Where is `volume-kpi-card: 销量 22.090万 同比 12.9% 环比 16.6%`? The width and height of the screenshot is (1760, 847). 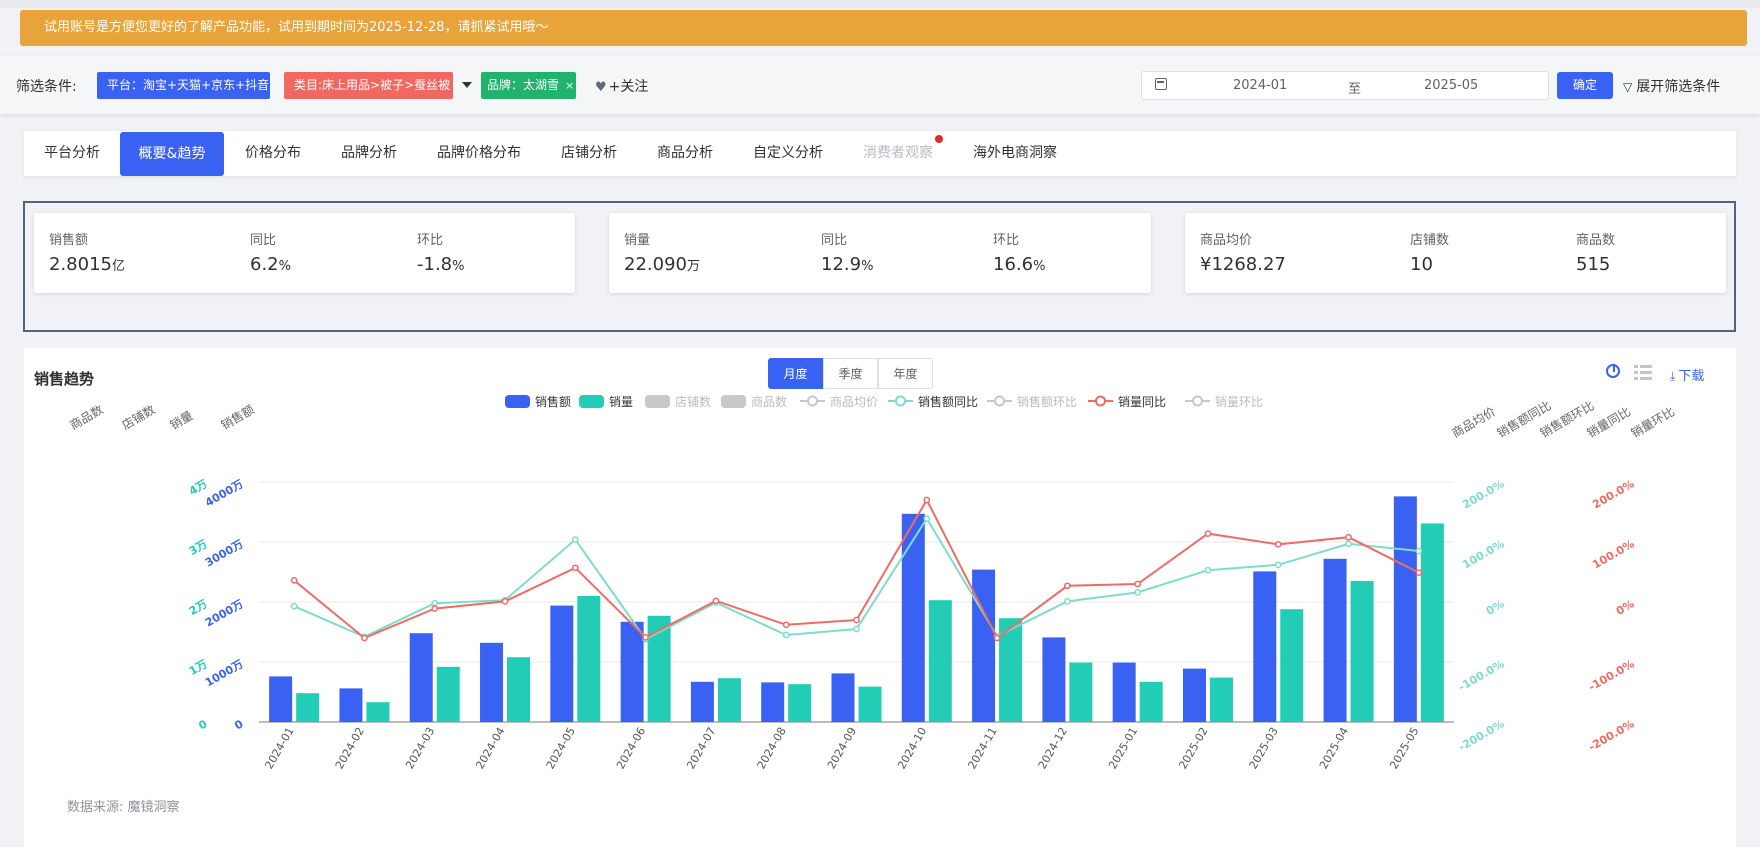
volume-kpi-card: 销量 22.090万 同比 12.9% 环比 16.6% is located at coordinates (880, 253).